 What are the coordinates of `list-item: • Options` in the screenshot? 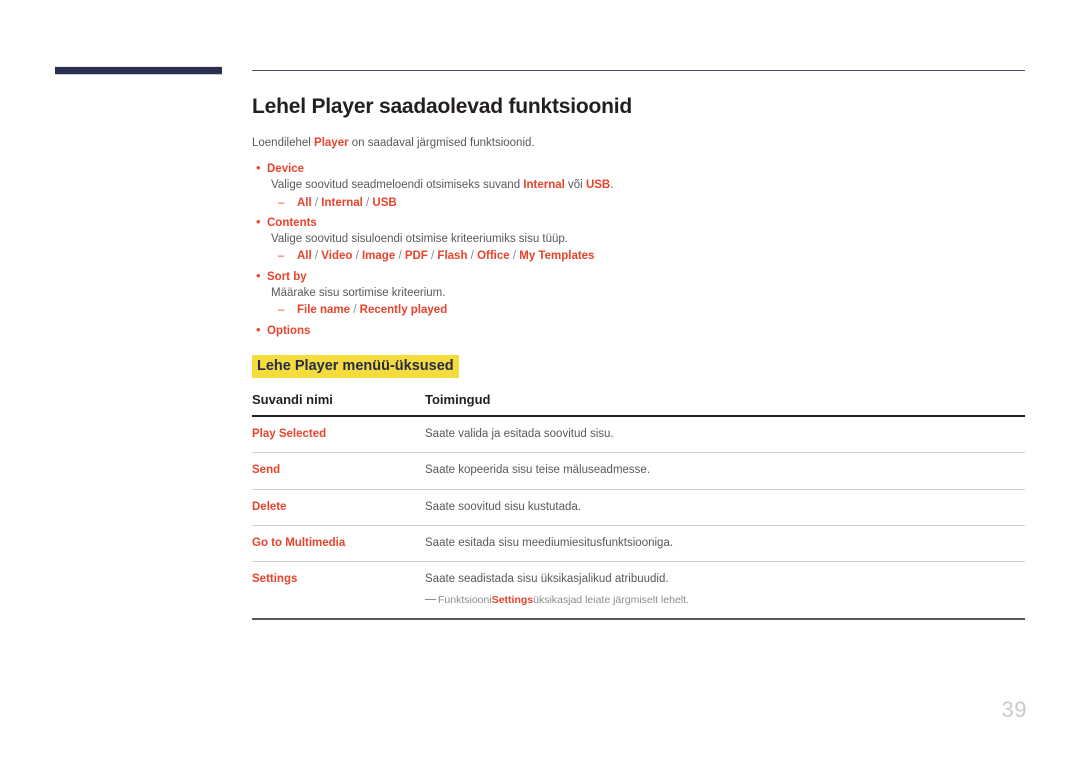 It's located at (638, 330).